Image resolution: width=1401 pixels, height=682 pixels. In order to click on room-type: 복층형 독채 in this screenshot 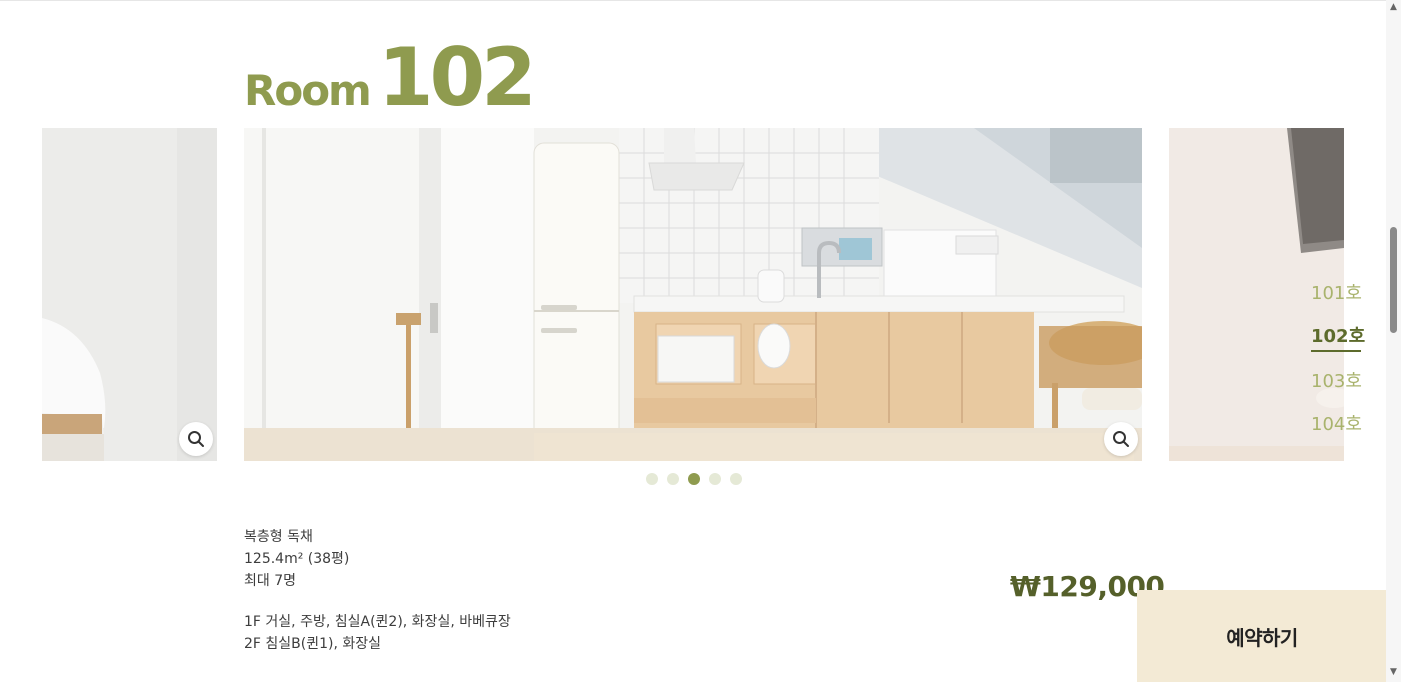, I will do `click(278, 537)`.